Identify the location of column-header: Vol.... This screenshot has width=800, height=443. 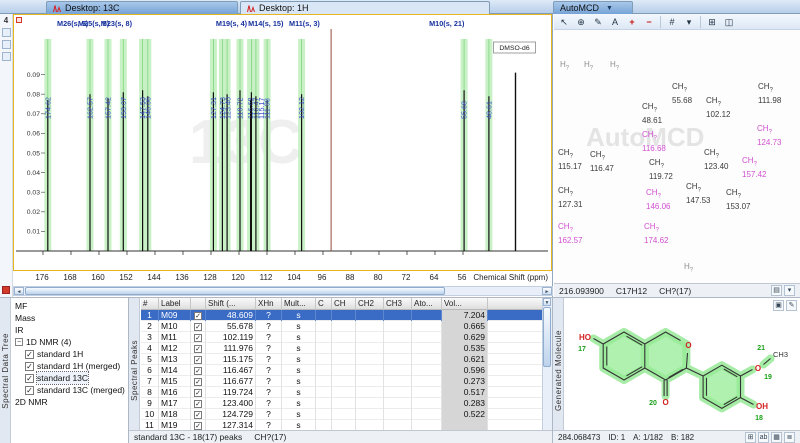
(465, 304).